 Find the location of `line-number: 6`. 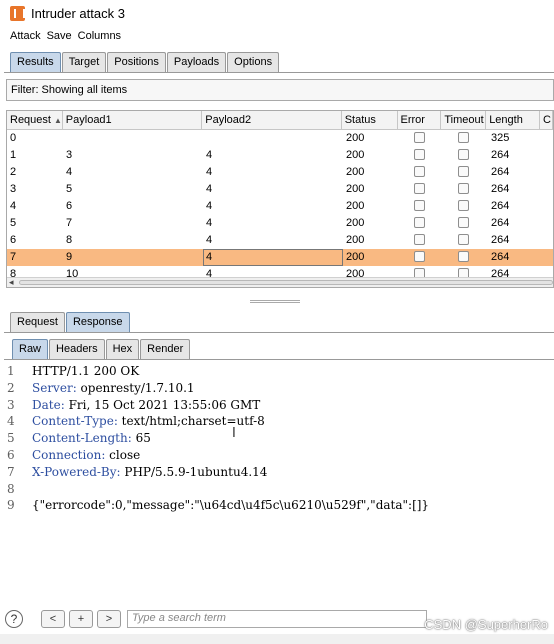

line-number: 6 is located at coordinates (11, 454).